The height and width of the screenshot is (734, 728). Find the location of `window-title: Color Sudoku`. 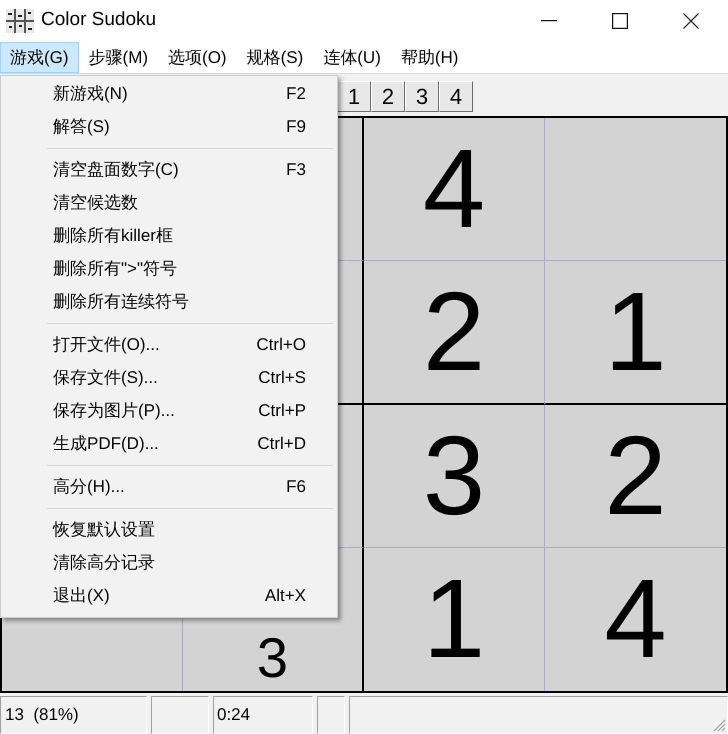

window-title: Color Sudoku is located at coordinates (98, 20).